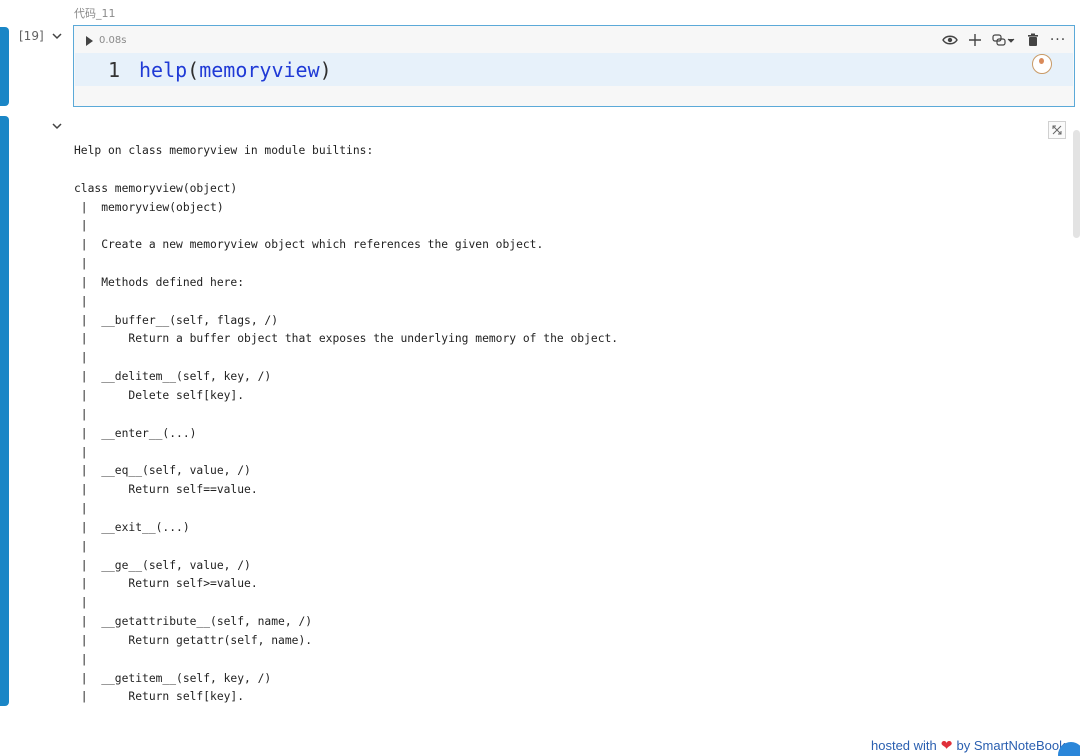 This screenshot has height=756, width=1080. I want to click on eye-icon, so click(950, 40).